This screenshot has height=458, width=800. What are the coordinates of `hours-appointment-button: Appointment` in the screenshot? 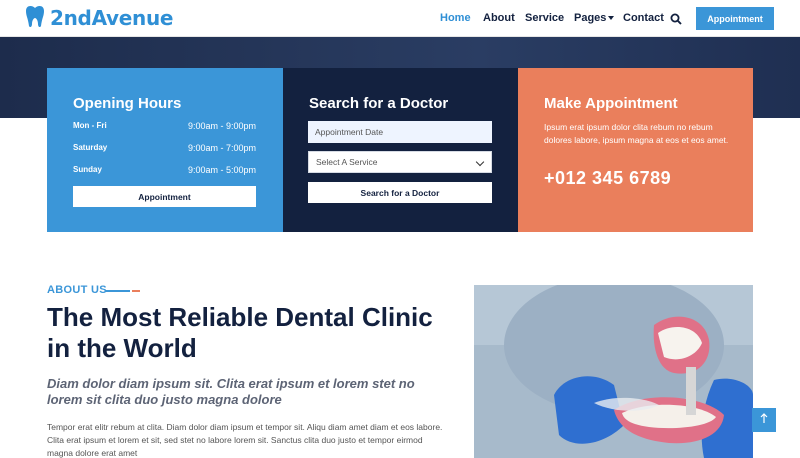 It's located at (164, 196).